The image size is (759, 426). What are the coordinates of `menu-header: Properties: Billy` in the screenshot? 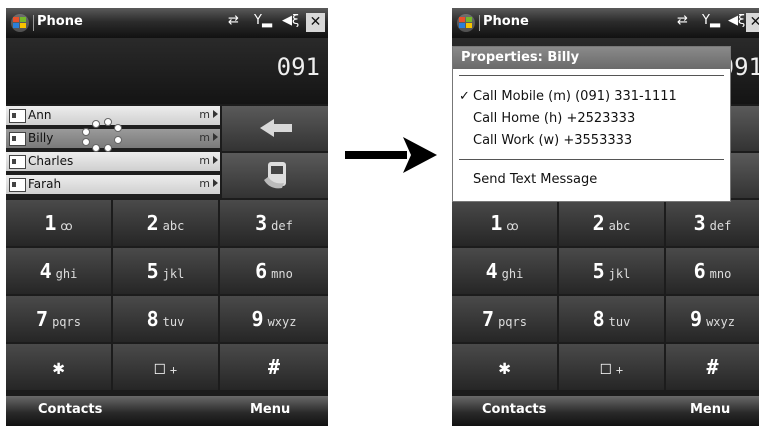 It's located at (591, 58).